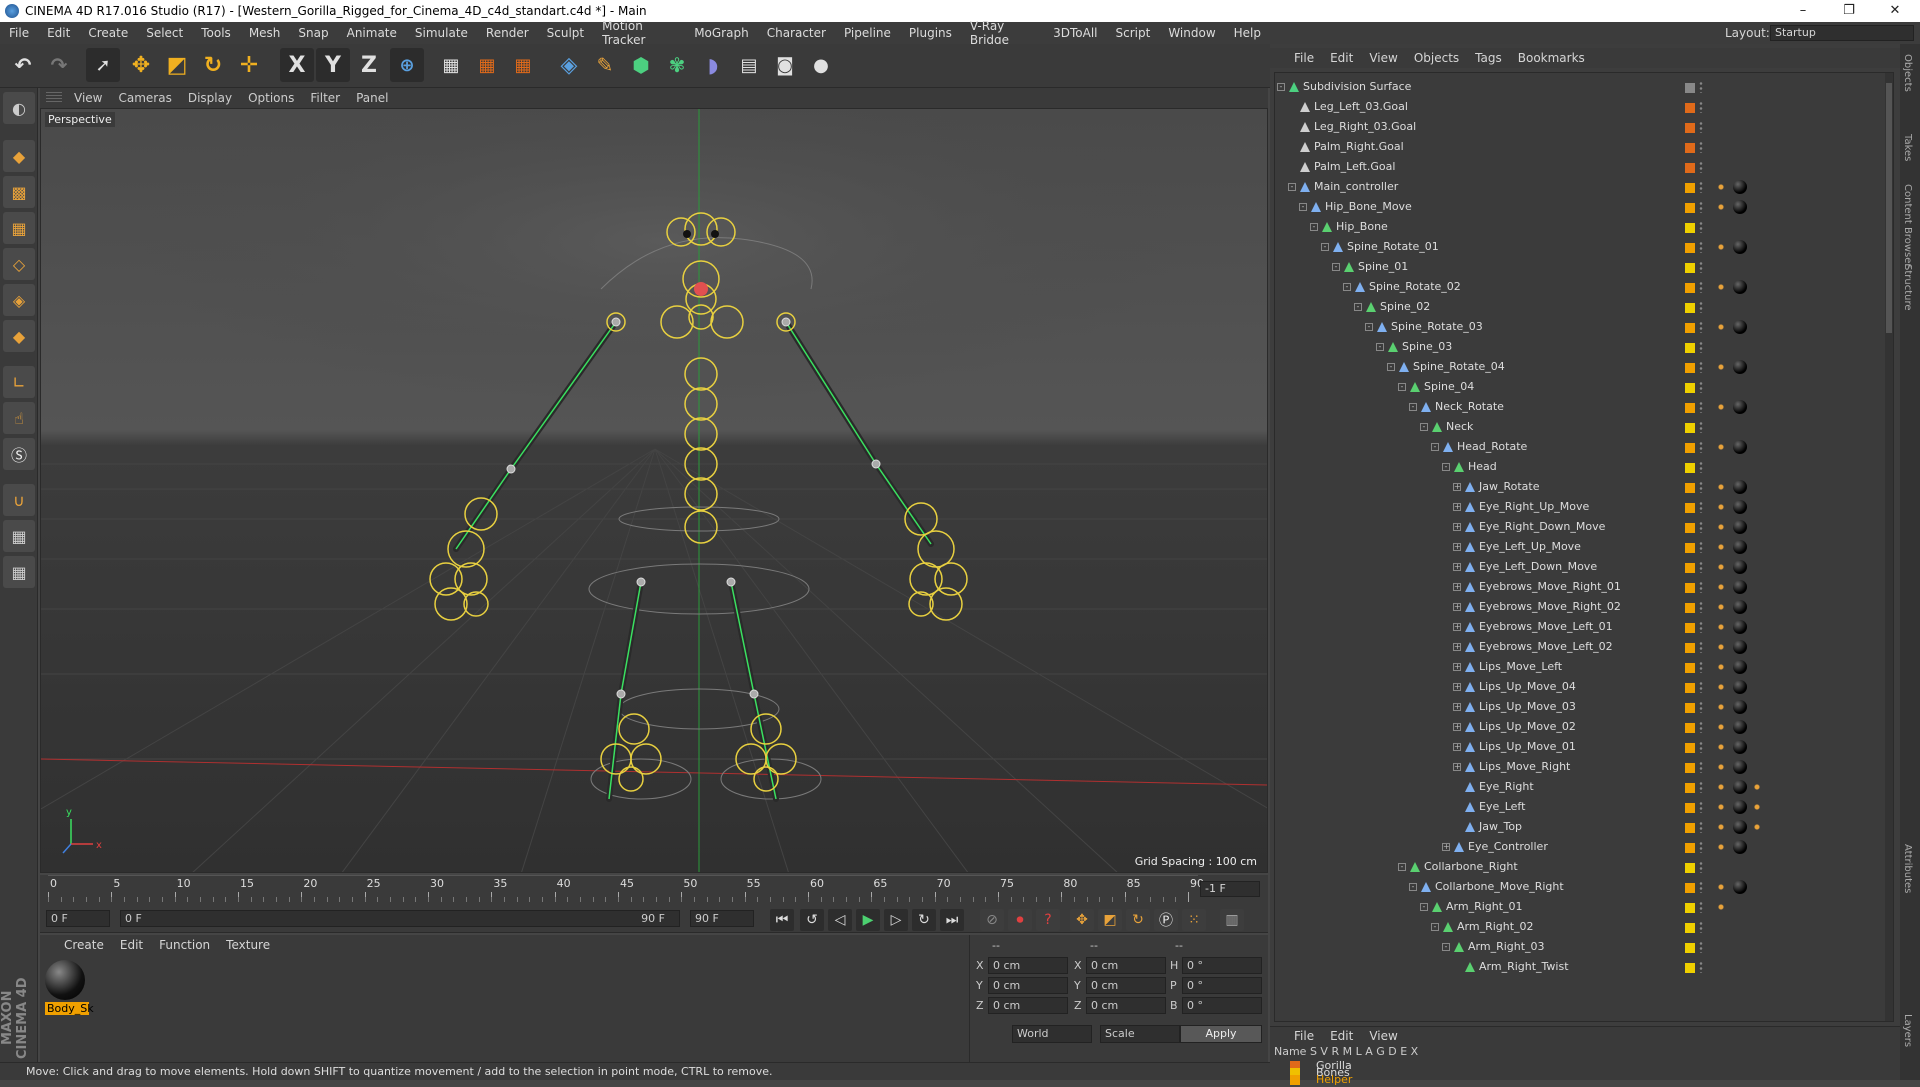 The width and height of the screenshot is (1920, 1087). What do you see at coordinates (265, 33) in the screenshot?
I see `menu-mesh: Mesh` at bounding box center [265, 33].